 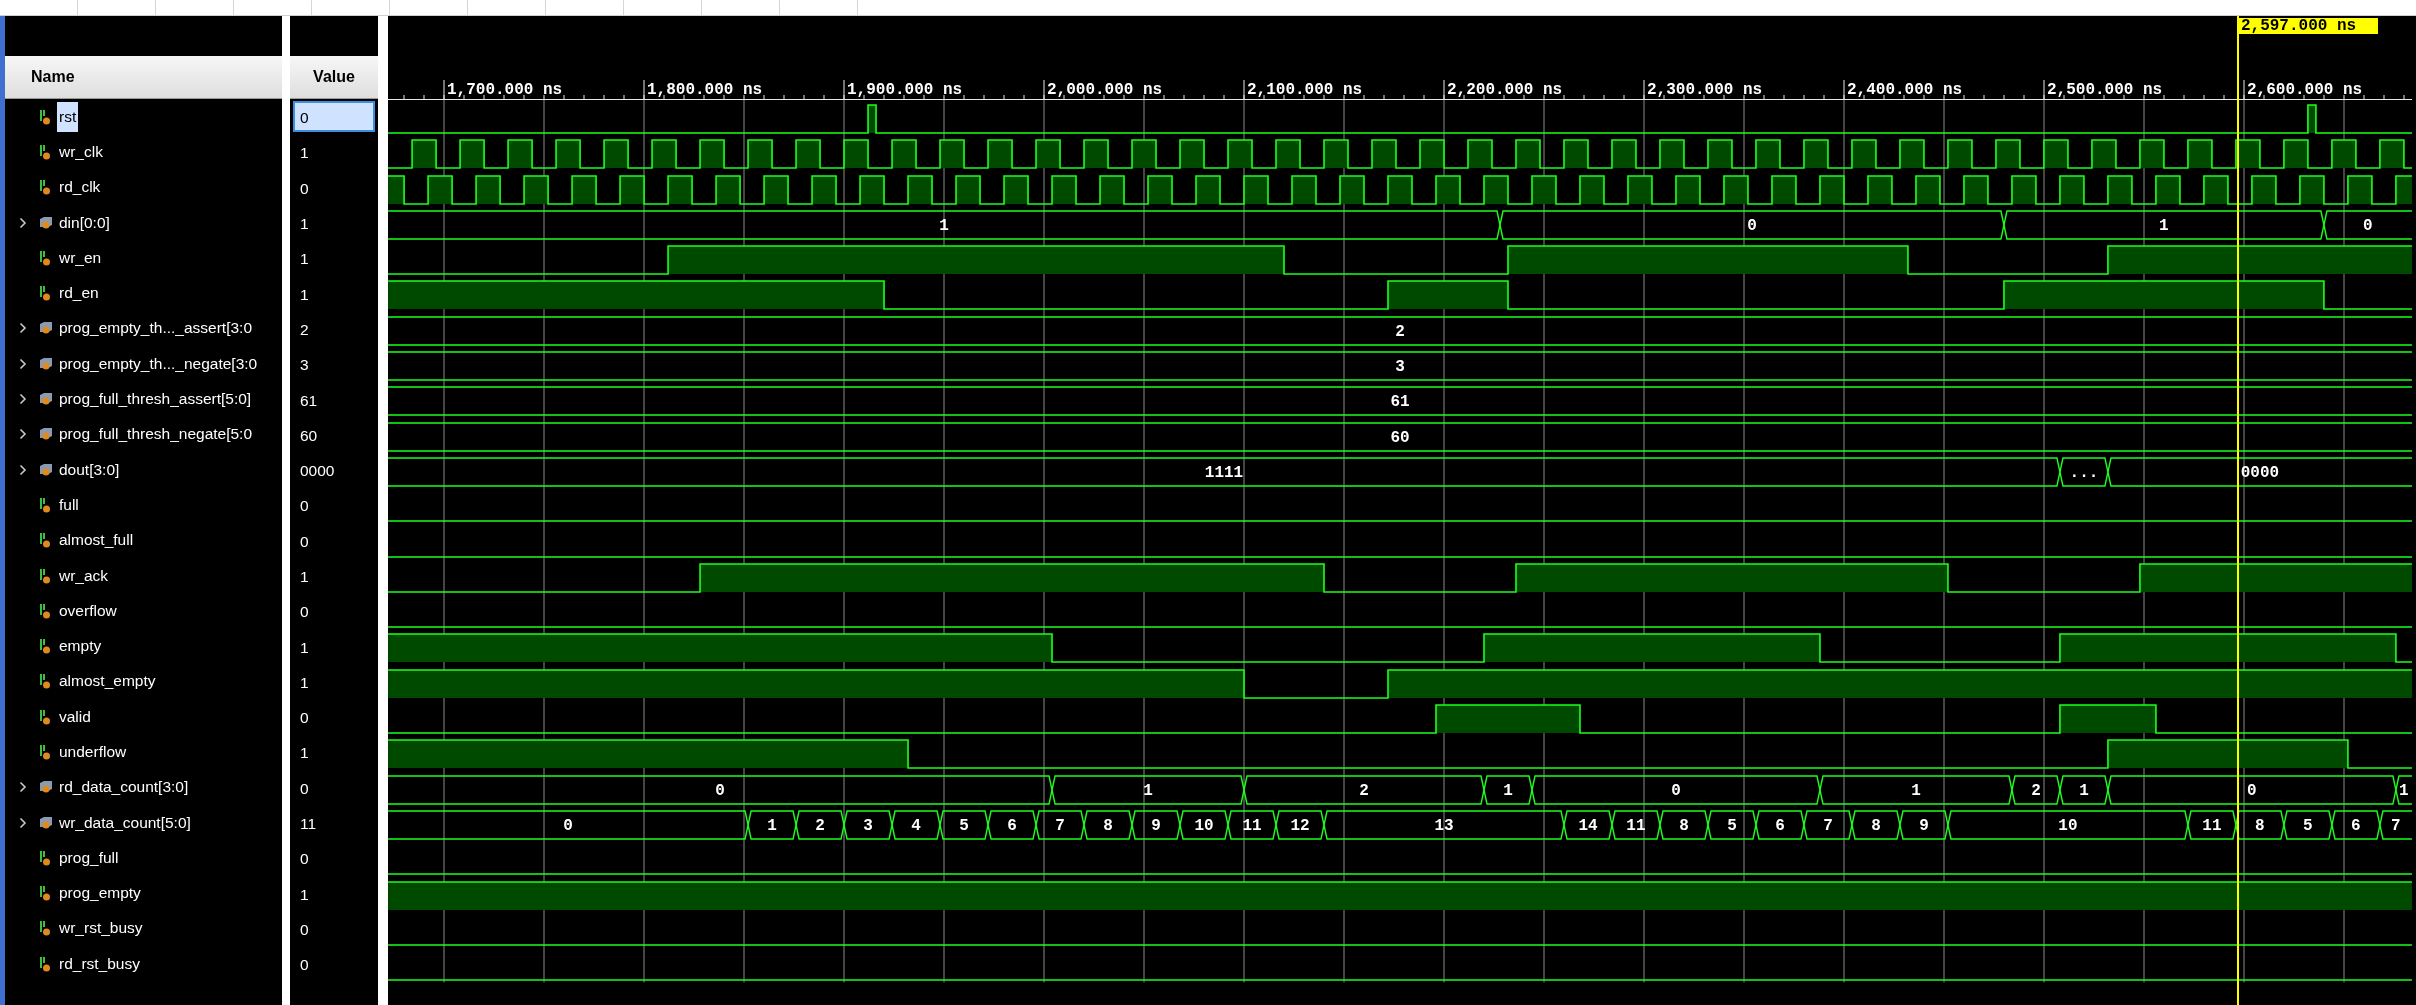 I want to click on signal-value: 60, so click(x=309, y=435).